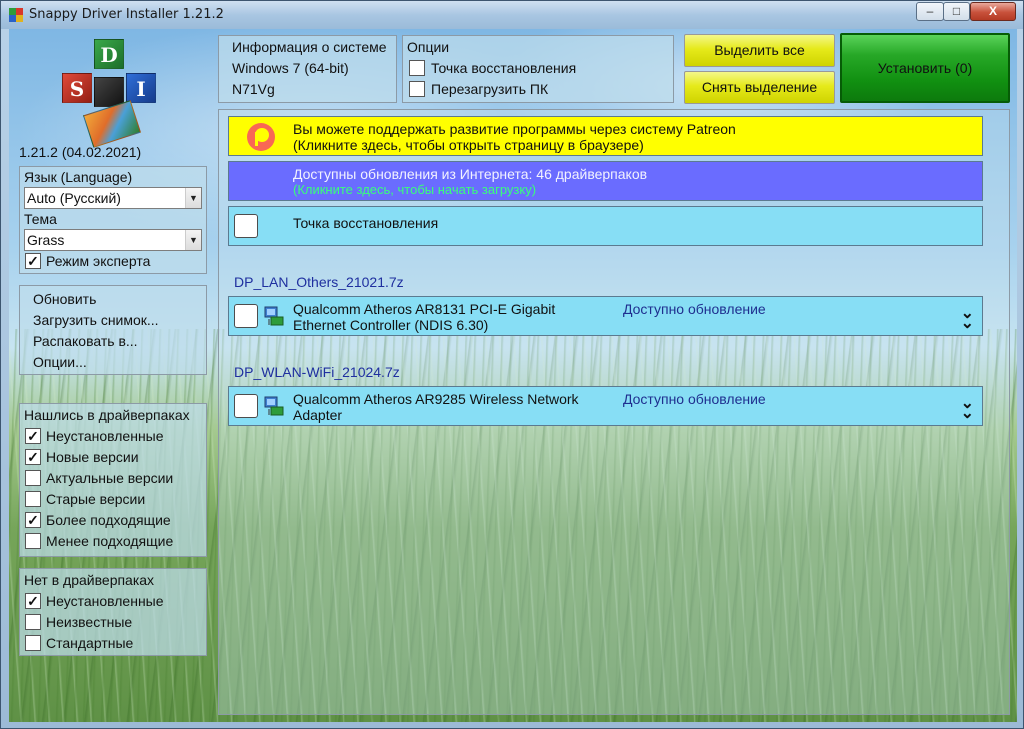 This screenshot has width=1024, height=729. I want to click on logo-cube-s: S, so click(77, 88).